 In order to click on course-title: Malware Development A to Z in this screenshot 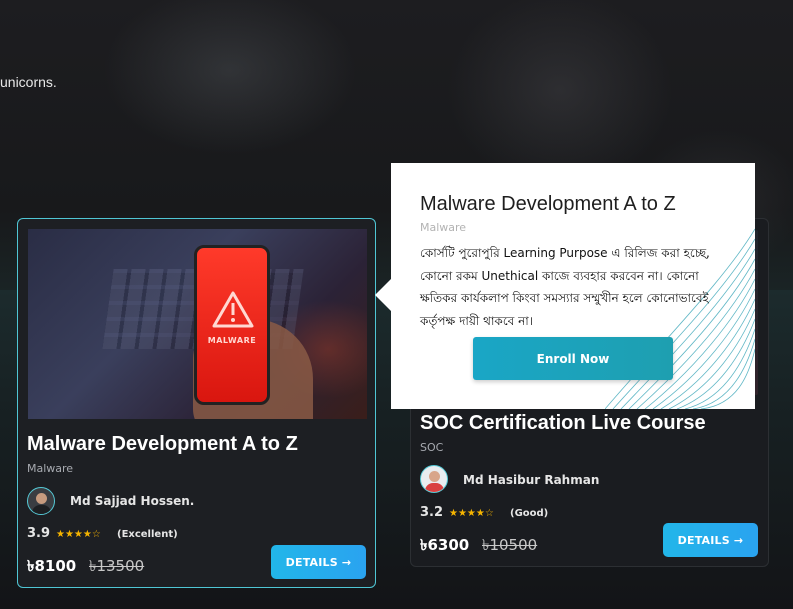, I will do `click(162, 444)`.